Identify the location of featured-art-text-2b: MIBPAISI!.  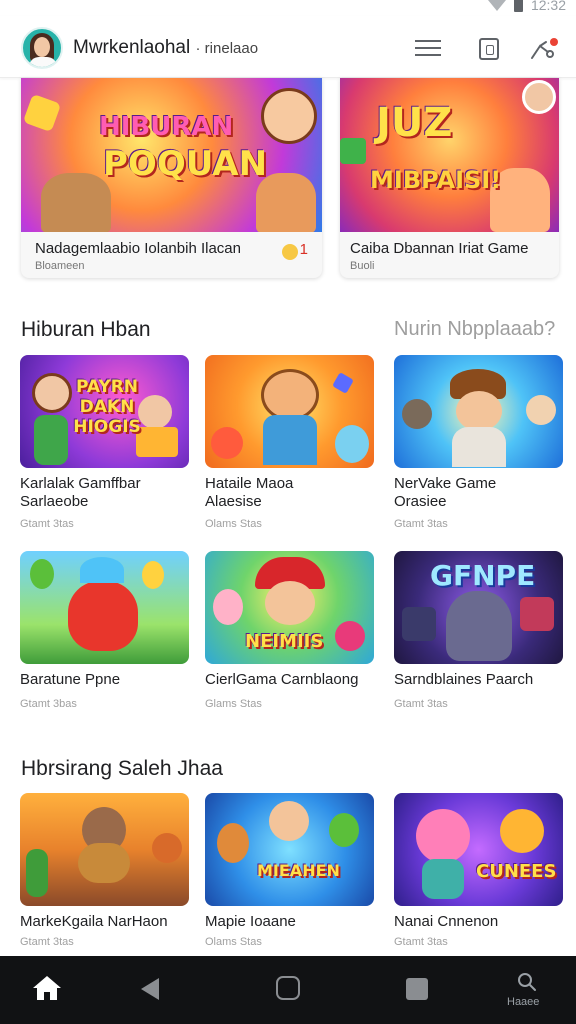
(436, 180).